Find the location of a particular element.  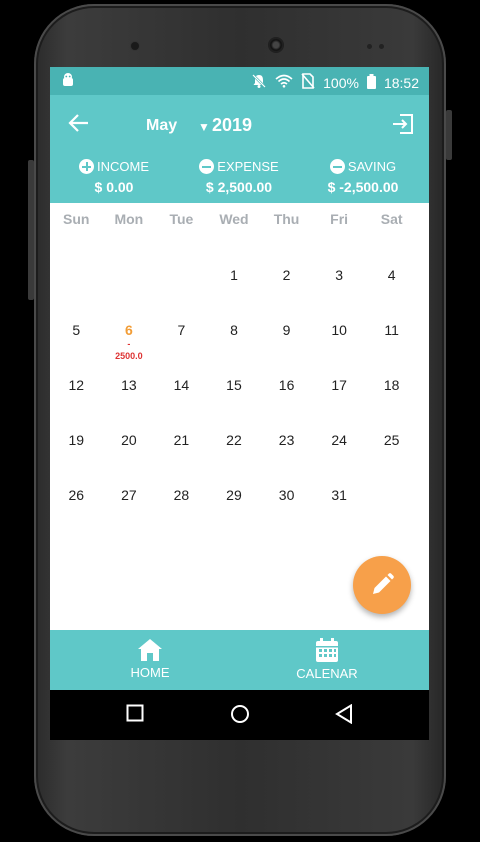

calendar-day: 8 is located at coordinates (234, 349).